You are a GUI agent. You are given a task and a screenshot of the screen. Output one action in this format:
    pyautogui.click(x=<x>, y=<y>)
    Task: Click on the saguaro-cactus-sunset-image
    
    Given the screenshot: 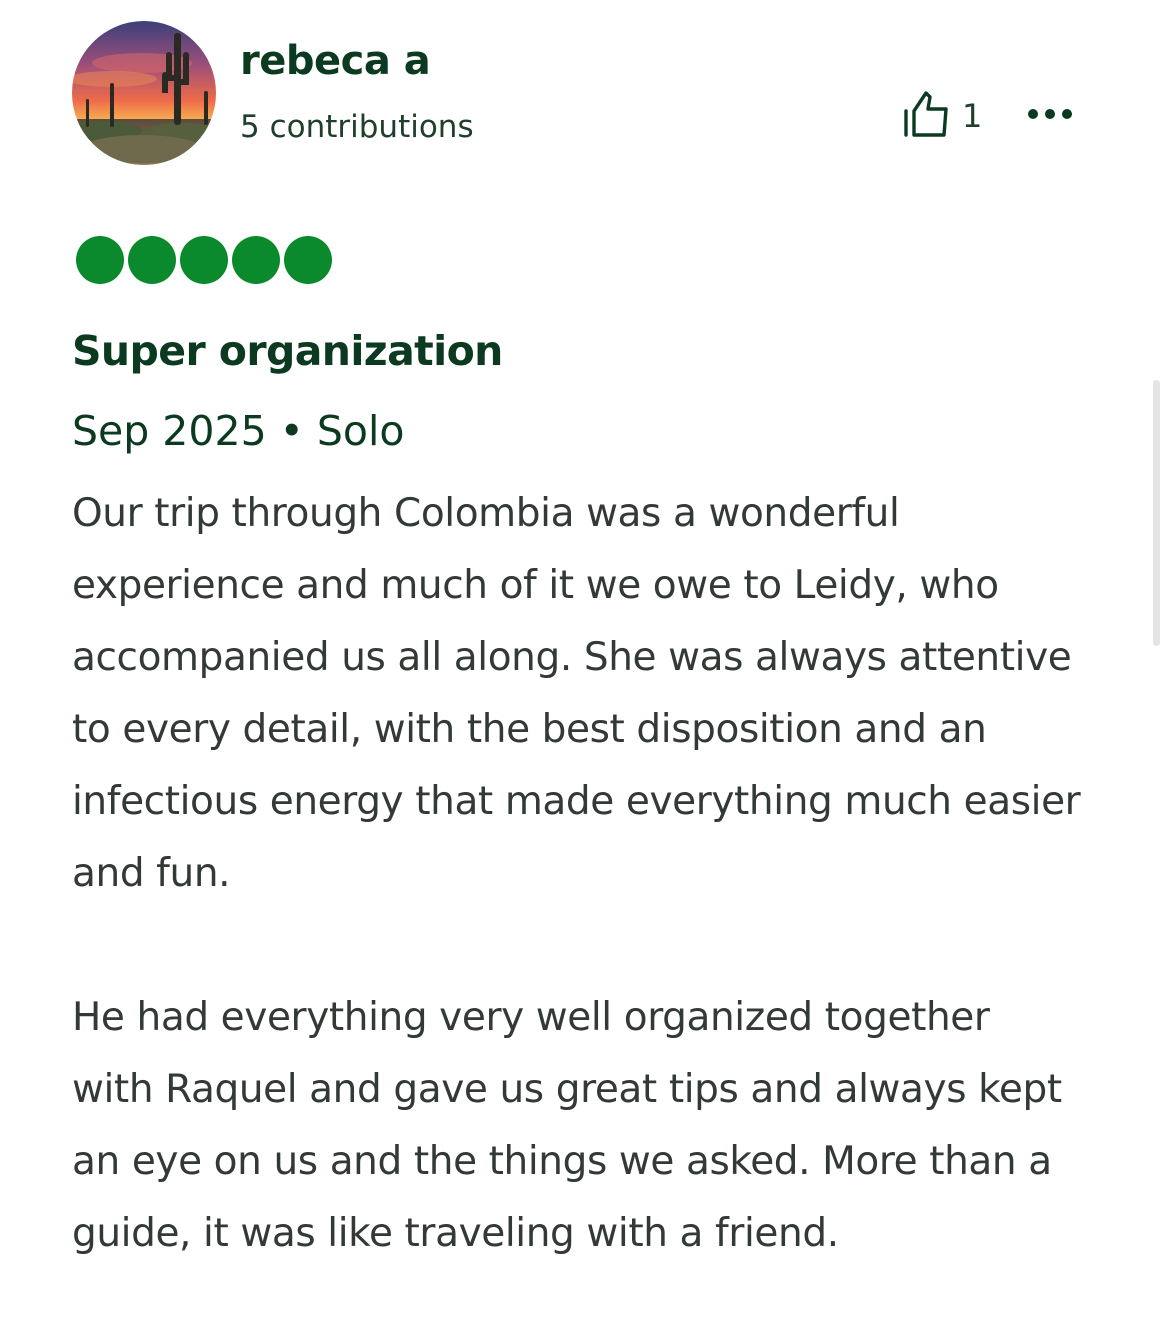 What is the action you would take?
    pyautogui.click(x=144, y=93)
    